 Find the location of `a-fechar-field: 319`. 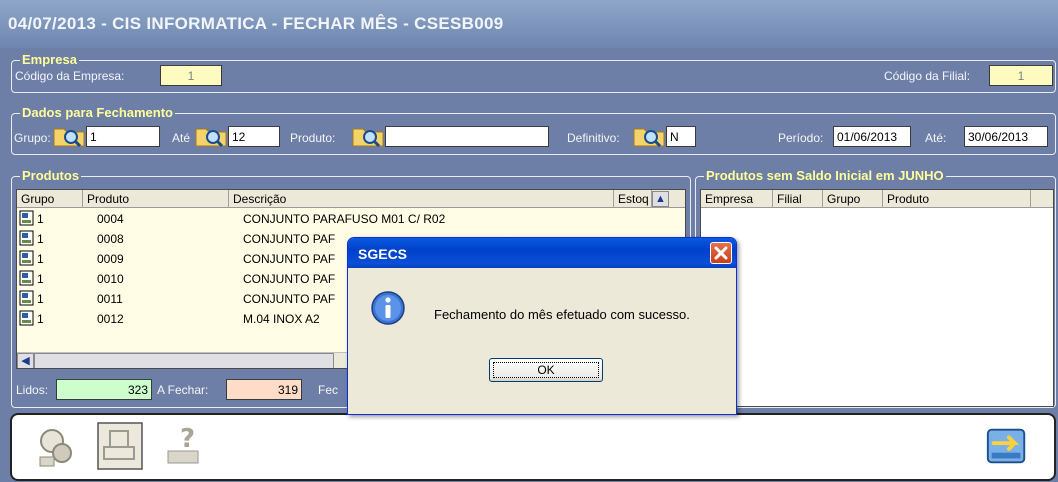

a-fechar-field: 319 is located at coordinates (264, 389).